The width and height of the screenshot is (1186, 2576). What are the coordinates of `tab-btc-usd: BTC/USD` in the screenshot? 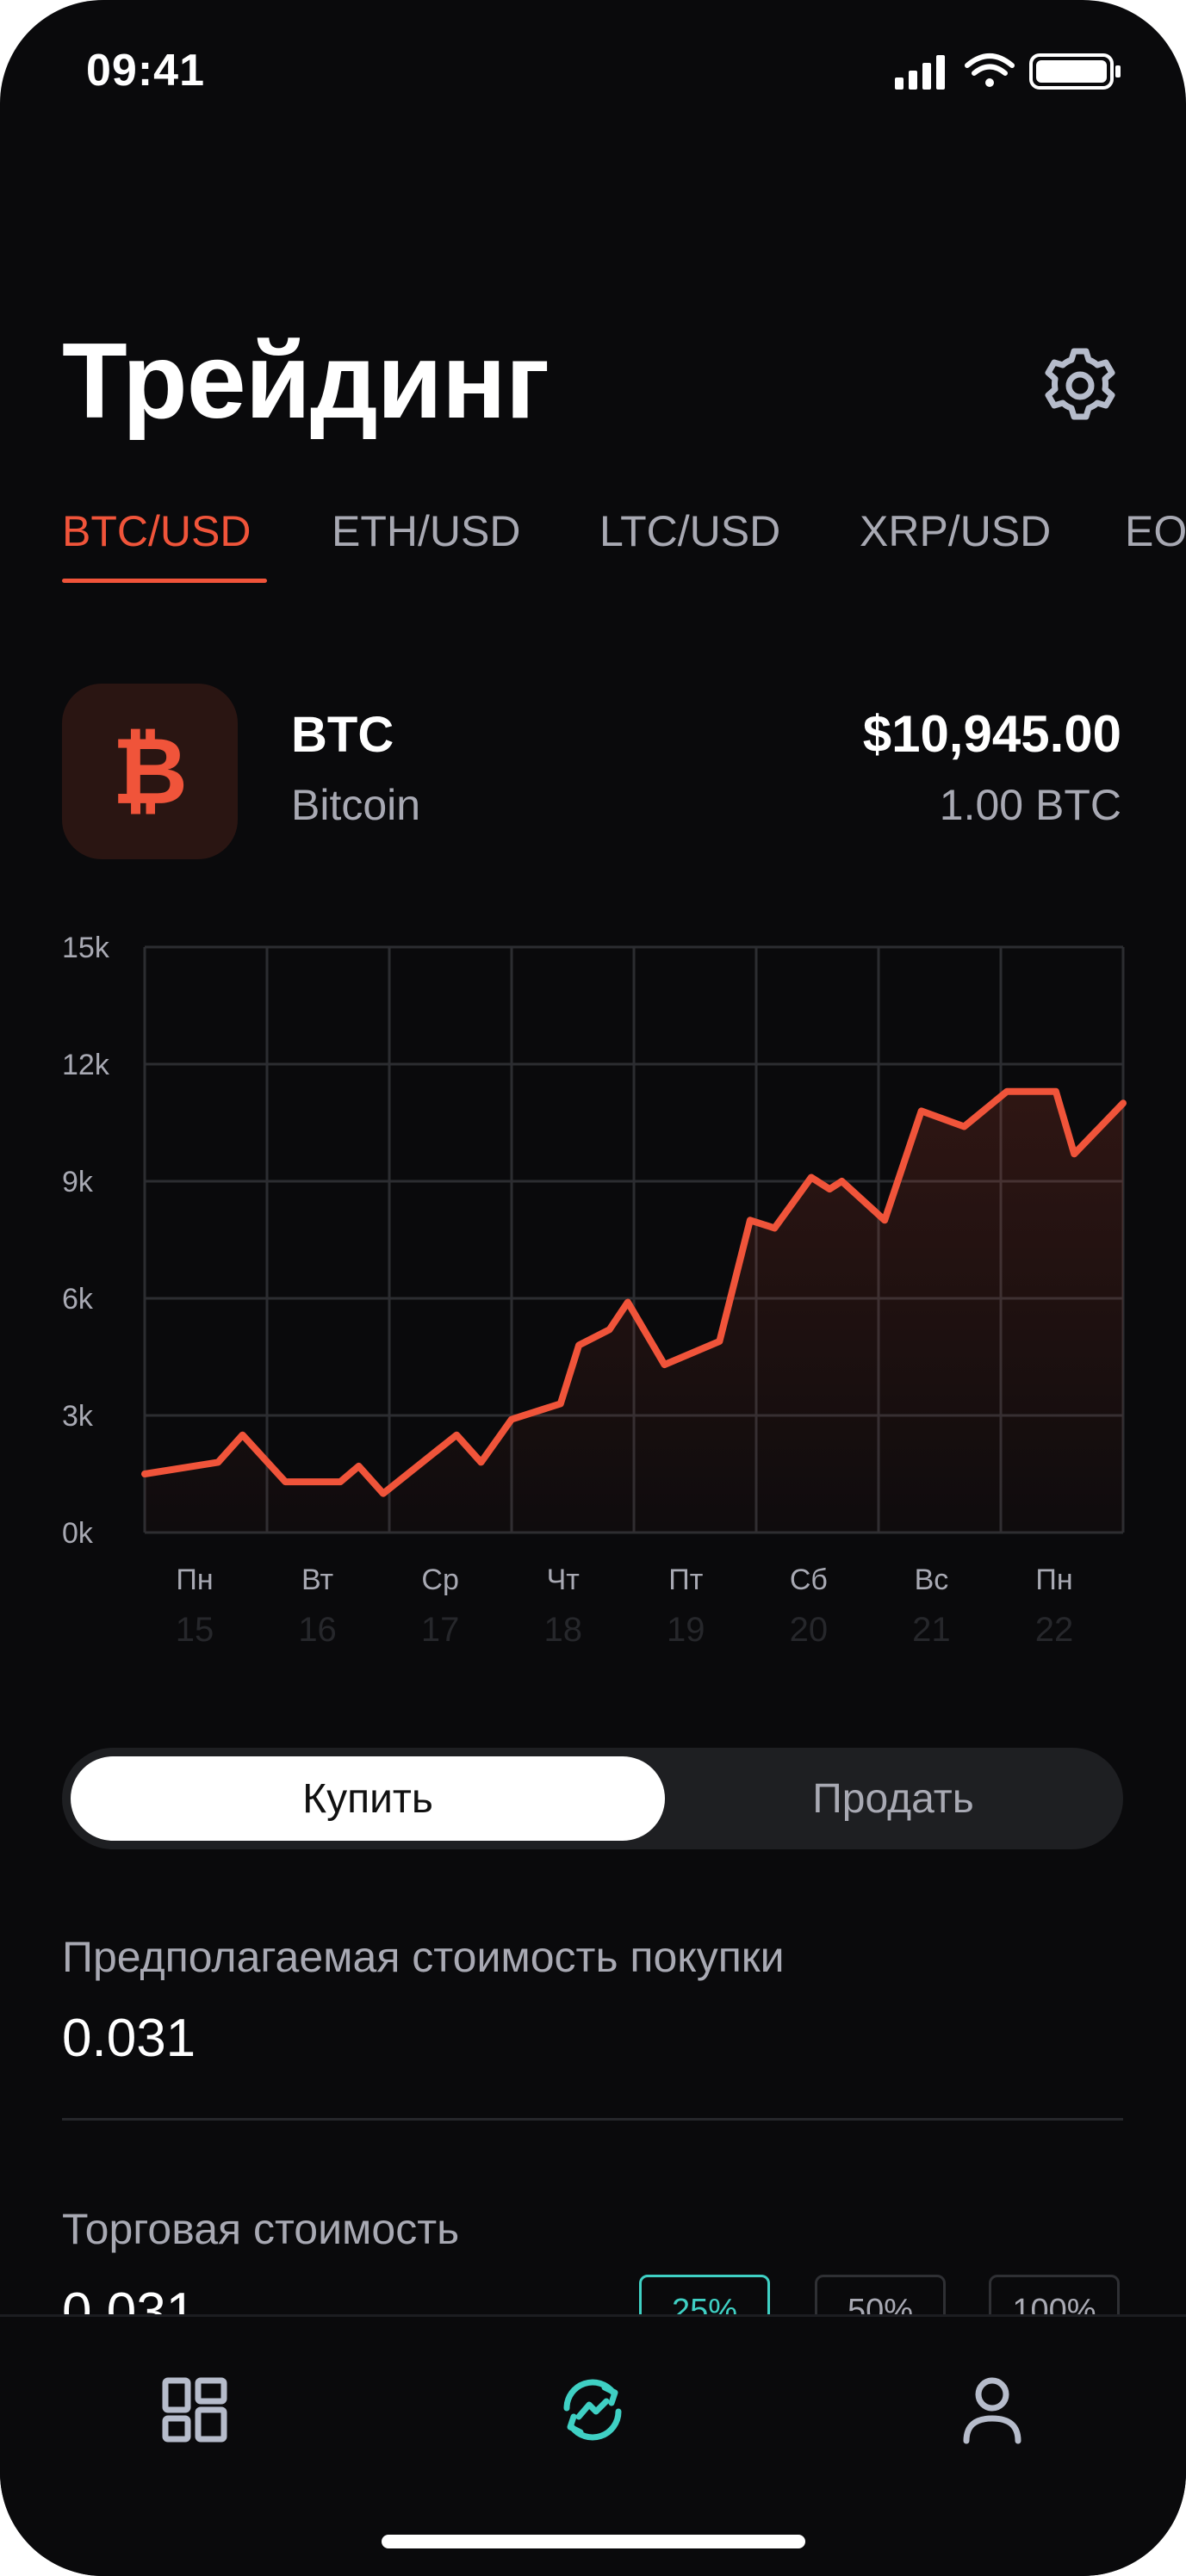 It's located at (156, 531).